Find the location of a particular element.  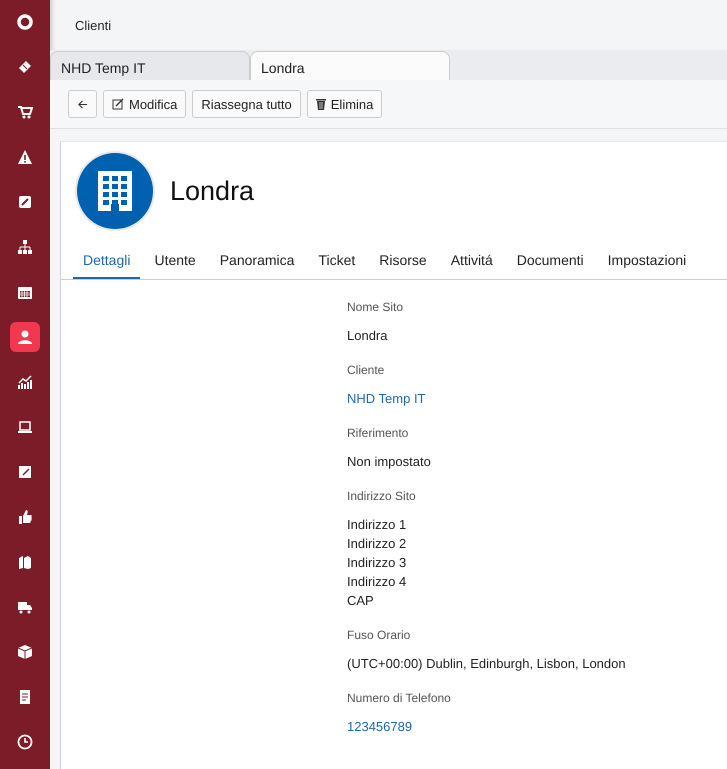

field-value: Indirizzo 1 is located at coordinates (377, 525).